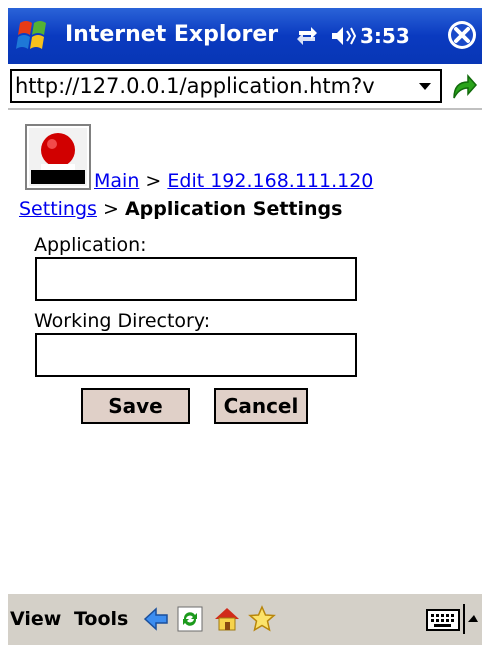 The image size is (482, 645). Describe the element at coordinates (245, 618) in the screenshot. I see `bottom-menu-bar: View Tools` at that location.